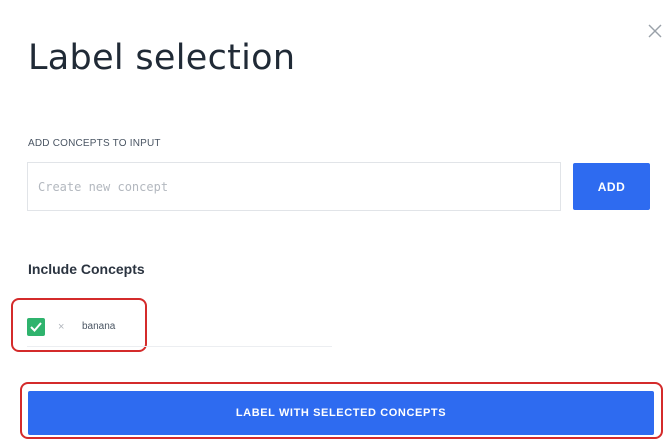 The width and height of the screenshot is (664, 441). I want to click on dialog-title: Label selection, so click(162, 58).